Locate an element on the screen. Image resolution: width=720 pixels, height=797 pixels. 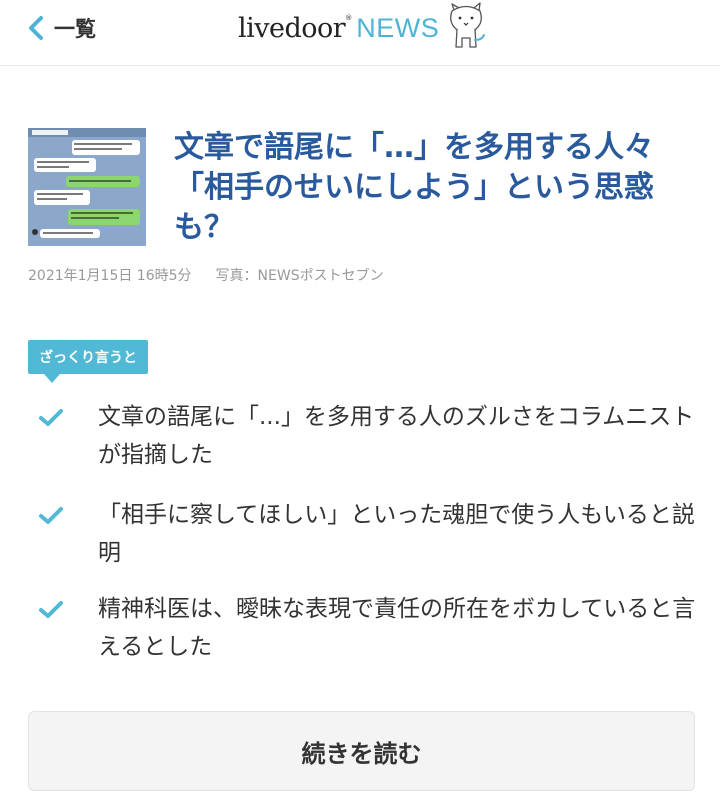
mascot-dog-icon is located at coordinates (467, 25).